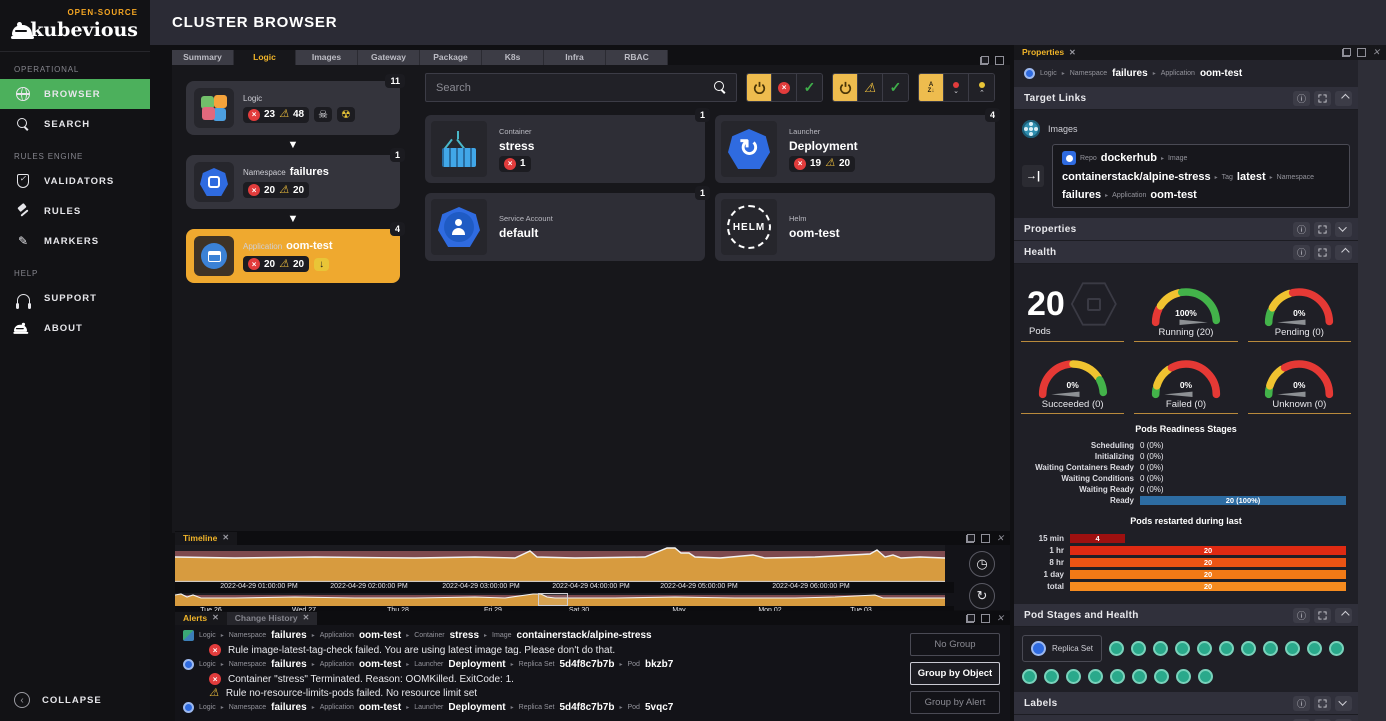 The width and height of the screenshot is (1386, 721). I want to click on tab-k8s: K8s, so click(513, 57).